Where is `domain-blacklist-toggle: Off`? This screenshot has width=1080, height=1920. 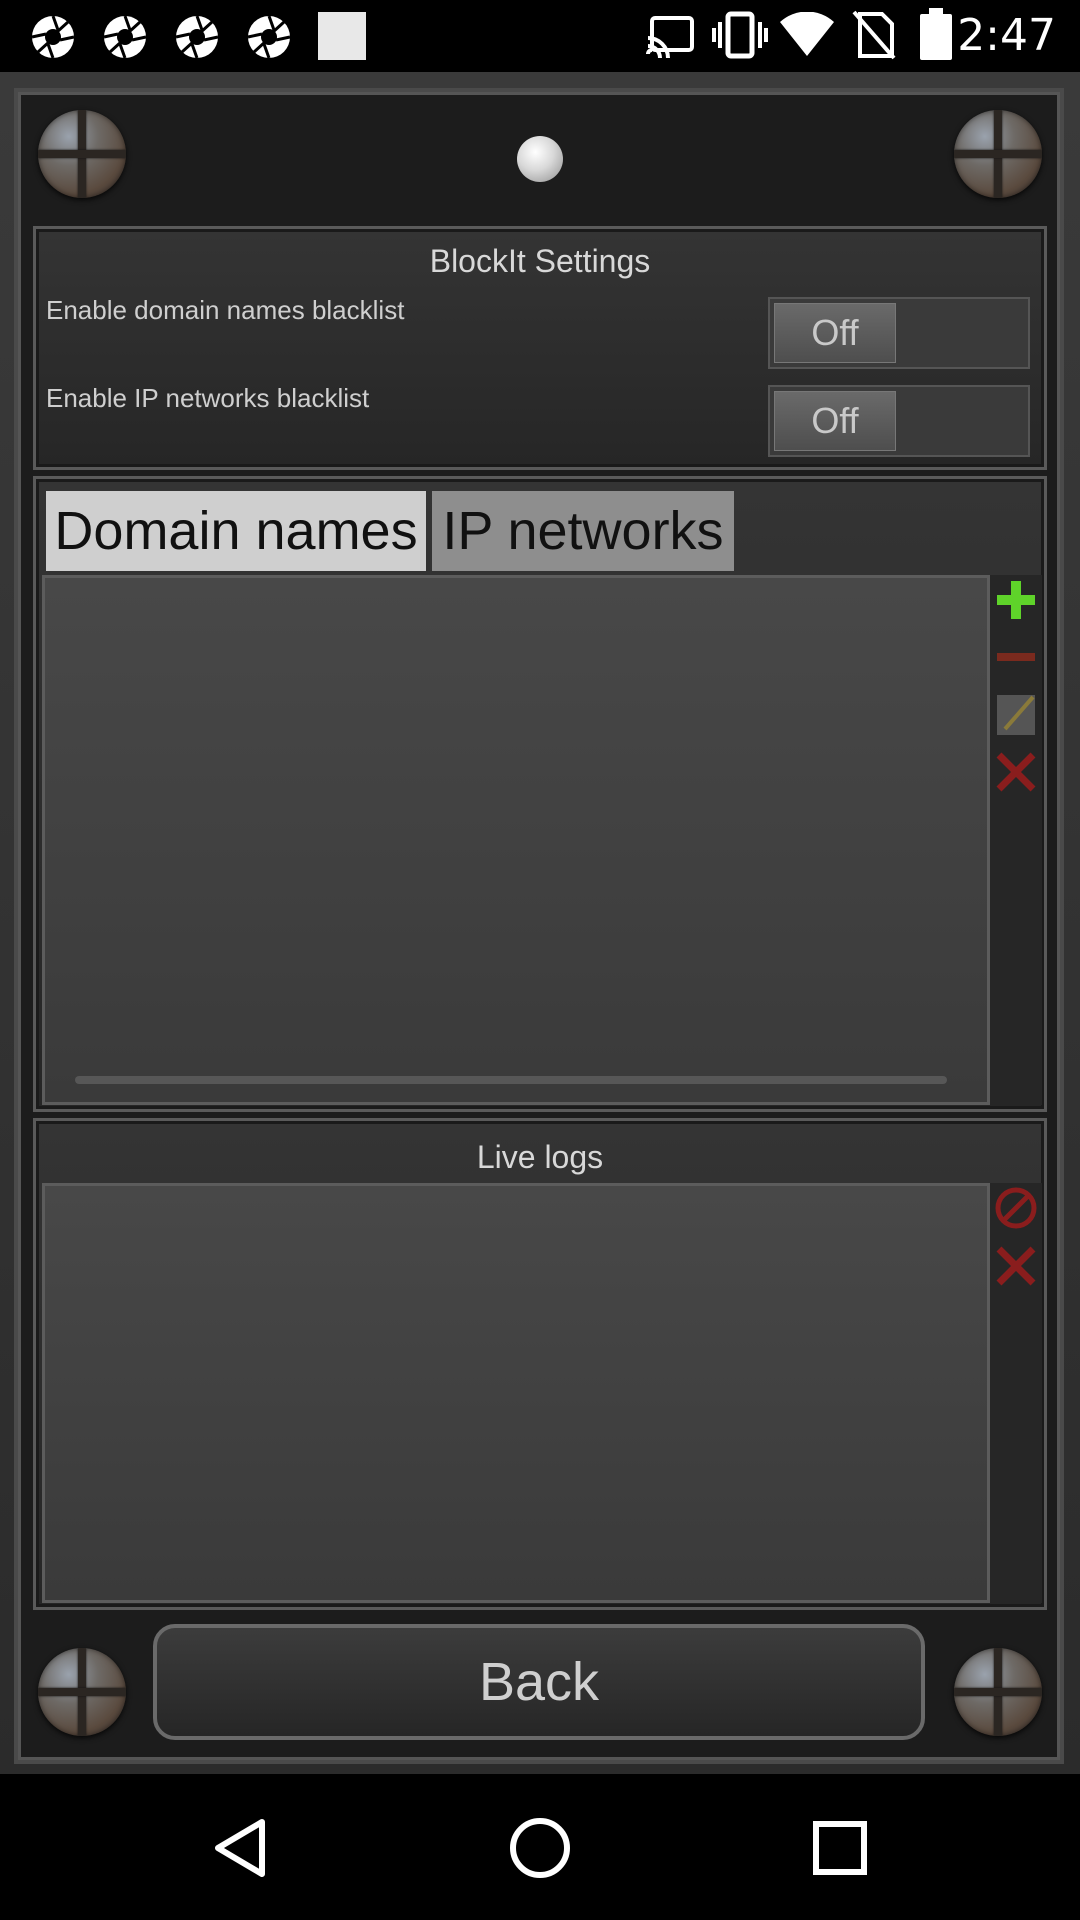
domain-blacklist-toggle: Off is located at coordinates (899, 333).